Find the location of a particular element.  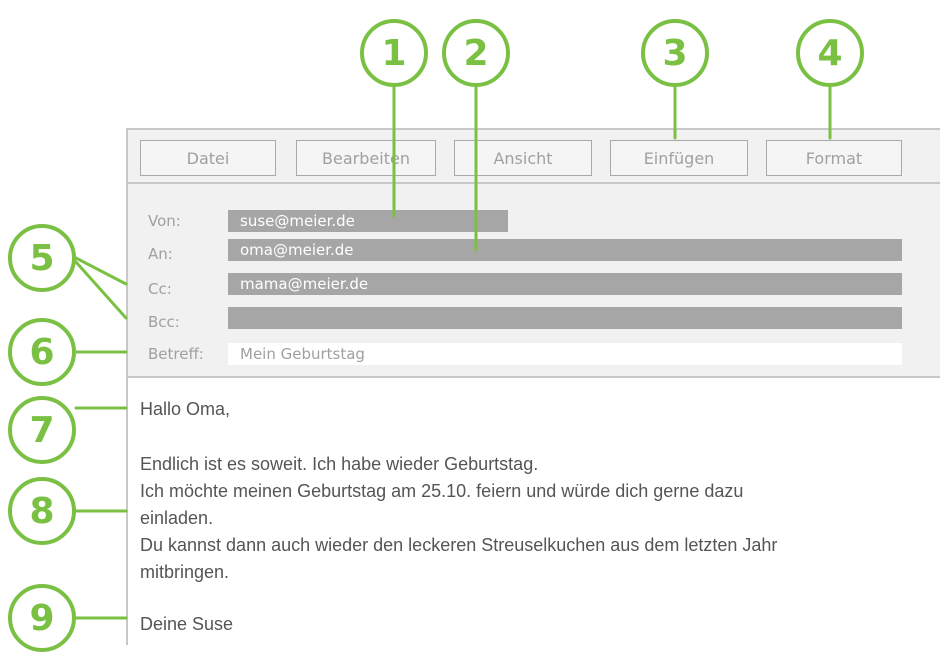

from-label: Von: is located at coordinates (164, 221).